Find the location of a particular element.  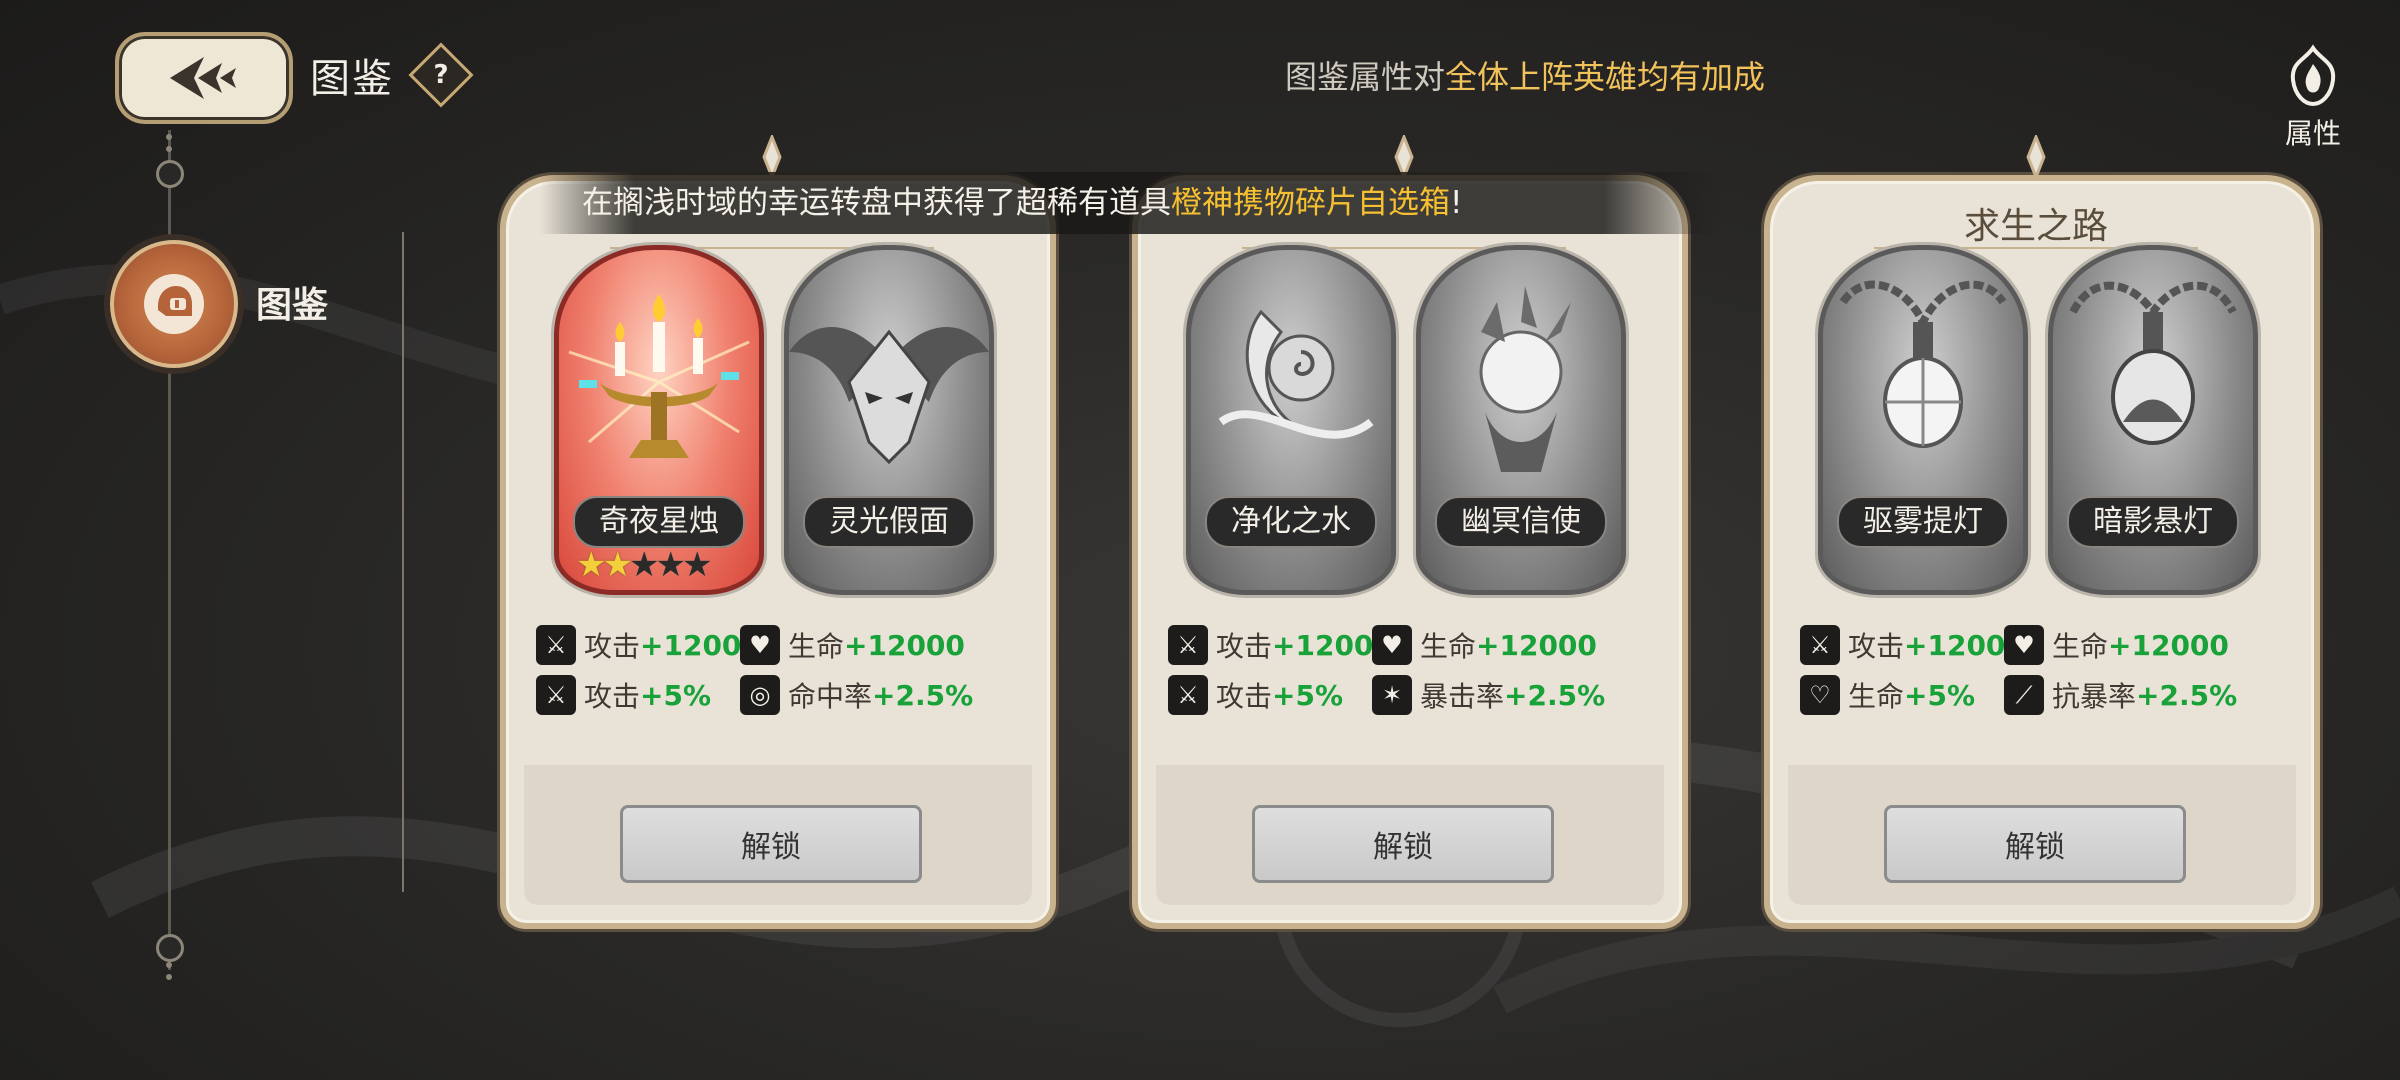

winged-mask-icon is located at coordinates (889, 396).